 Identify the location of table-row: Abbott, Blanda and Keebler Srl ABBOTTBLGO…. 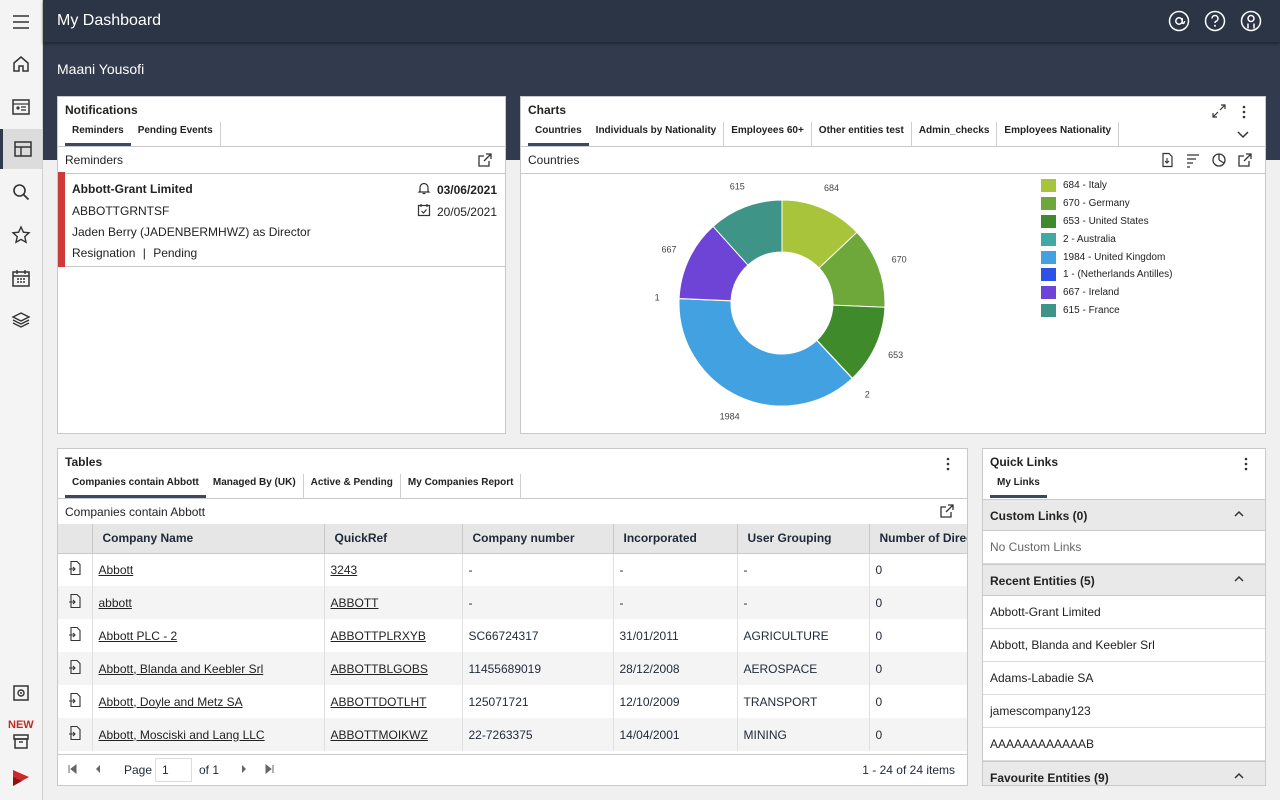
(512, 668).